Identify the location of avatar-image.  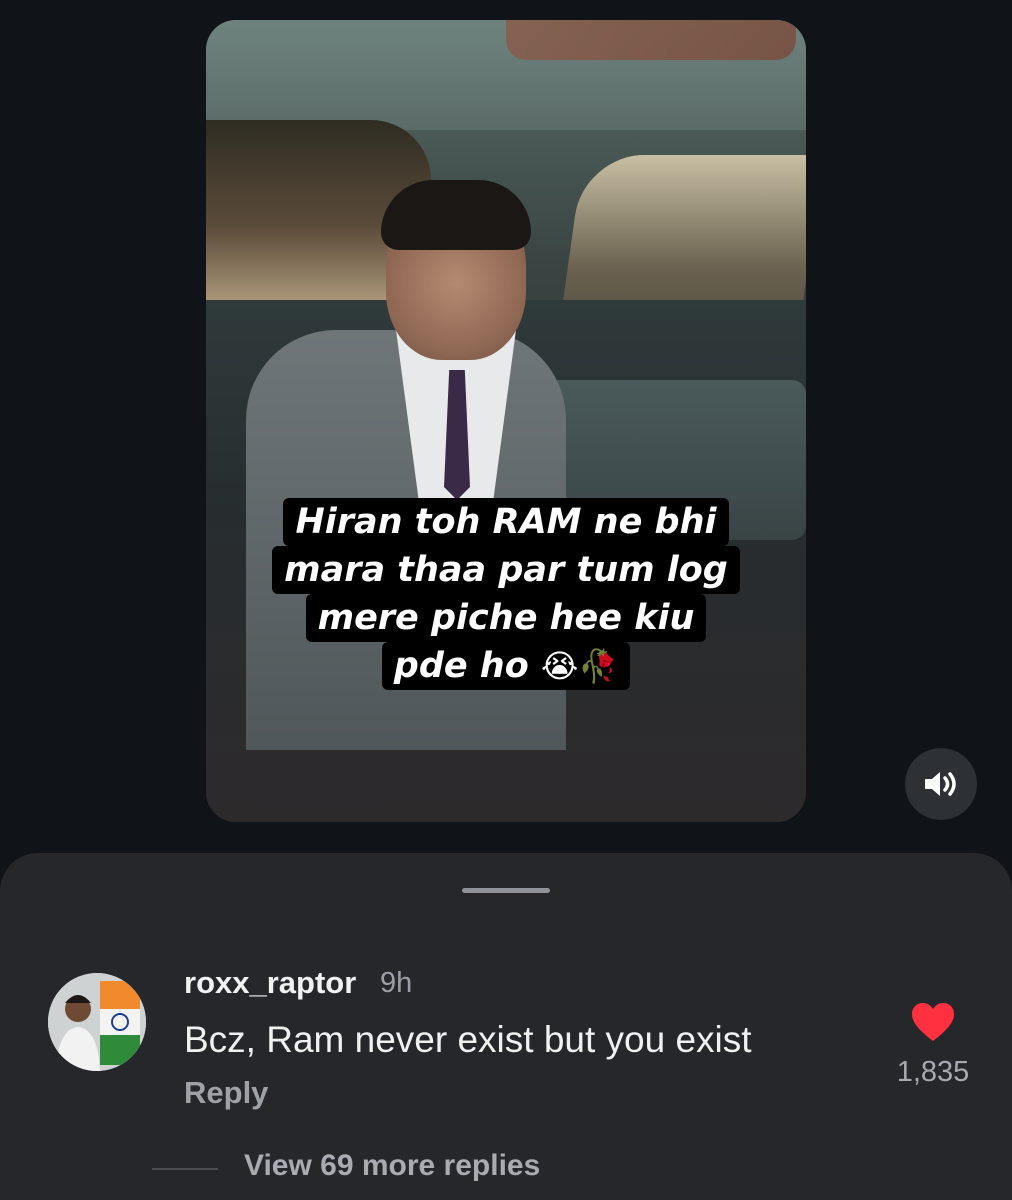
(97, 1022).